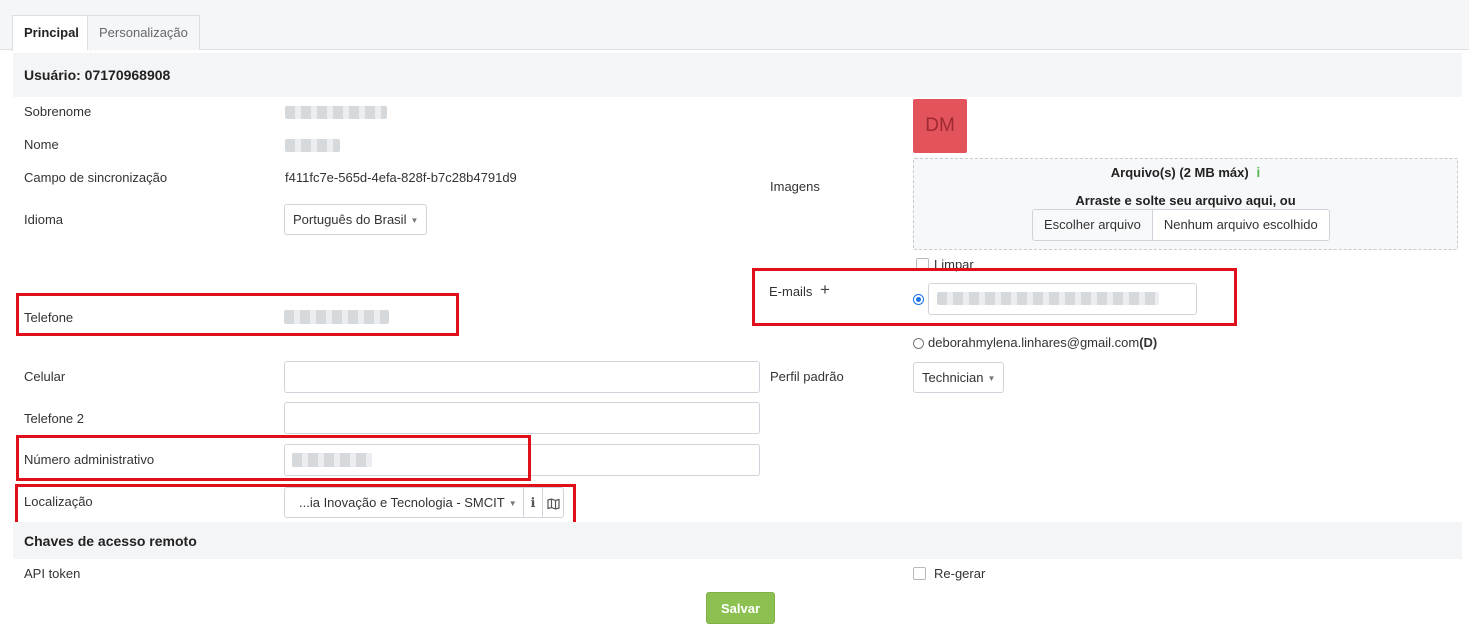 Image resolution: width=1469 pixels, height=640 pixels. I want to click on secondary-email-radio, so click(918, 343).